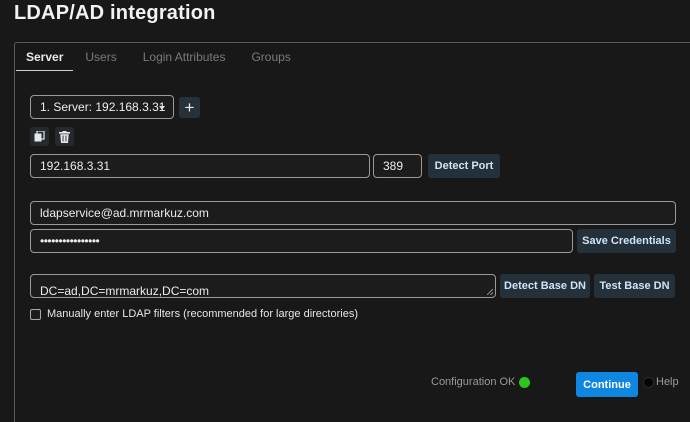 This screenshot has height=422, width=690. I want to click on host-field: 192.168.3.31, so click(200, 166).